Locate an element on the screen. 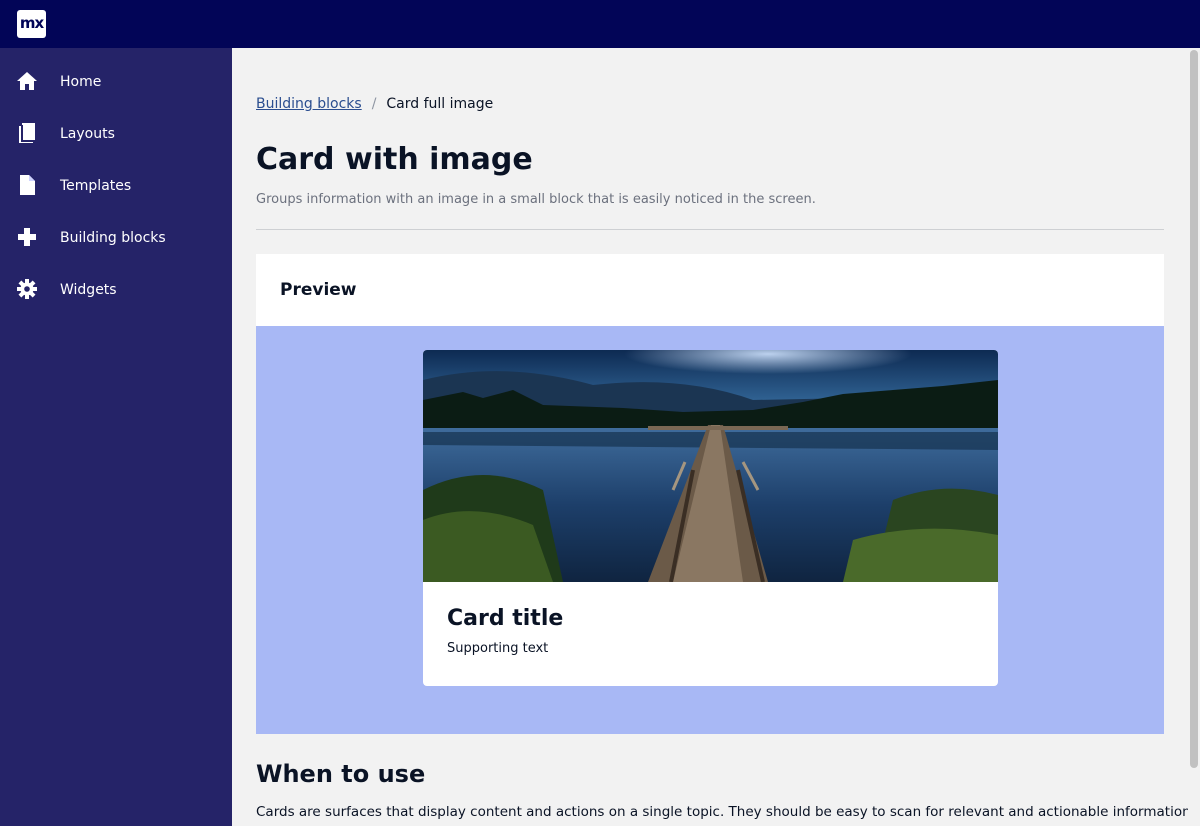 Image resolution: width=1200 pixels, height=826 pixels. sidebar-item-label: Home is located at coordinates (81, 82).